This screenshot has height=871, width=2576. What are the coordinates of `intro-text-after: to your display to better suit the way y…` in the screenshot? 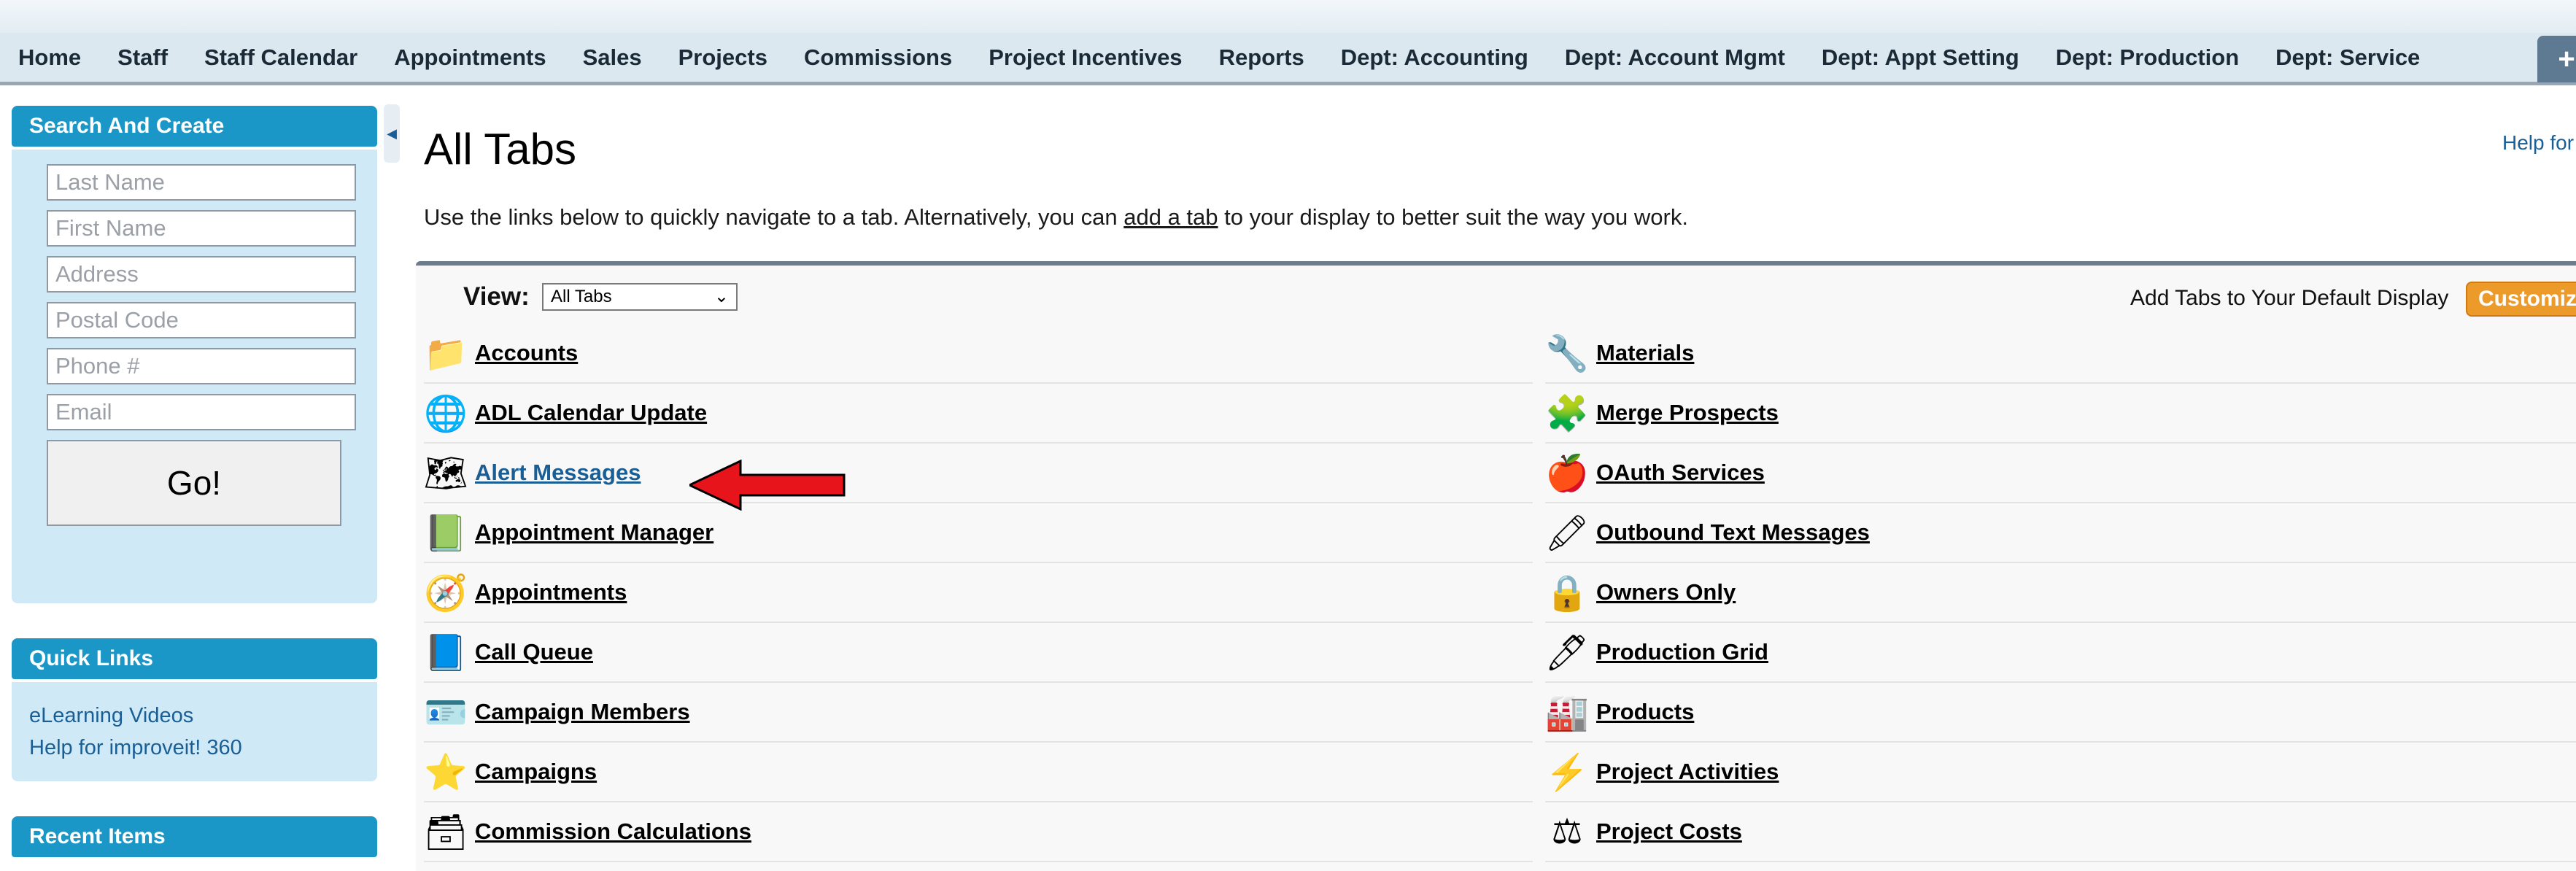 It's located at (1453, 217).